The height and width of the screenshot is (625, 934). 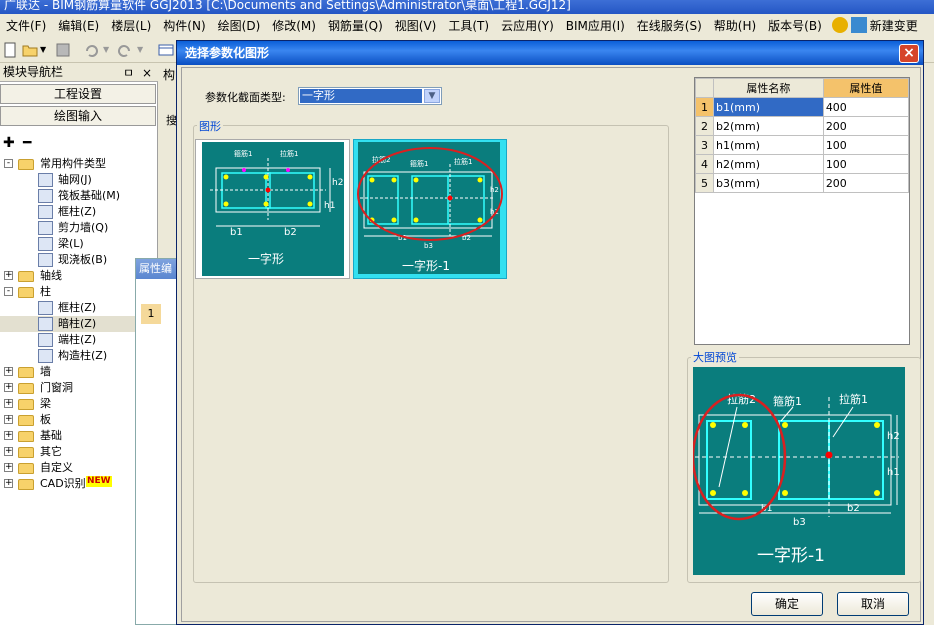 What do you see at coordinates (802, 183) in the screenshot?
I see `table-row: 5 b3(mm) 200` at bounding box center [802, 183].